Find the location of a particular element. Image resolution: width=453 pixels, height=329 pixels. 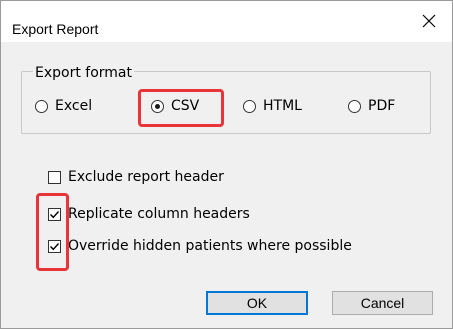

radio-html: HTML is located at coordinates (272, 106).